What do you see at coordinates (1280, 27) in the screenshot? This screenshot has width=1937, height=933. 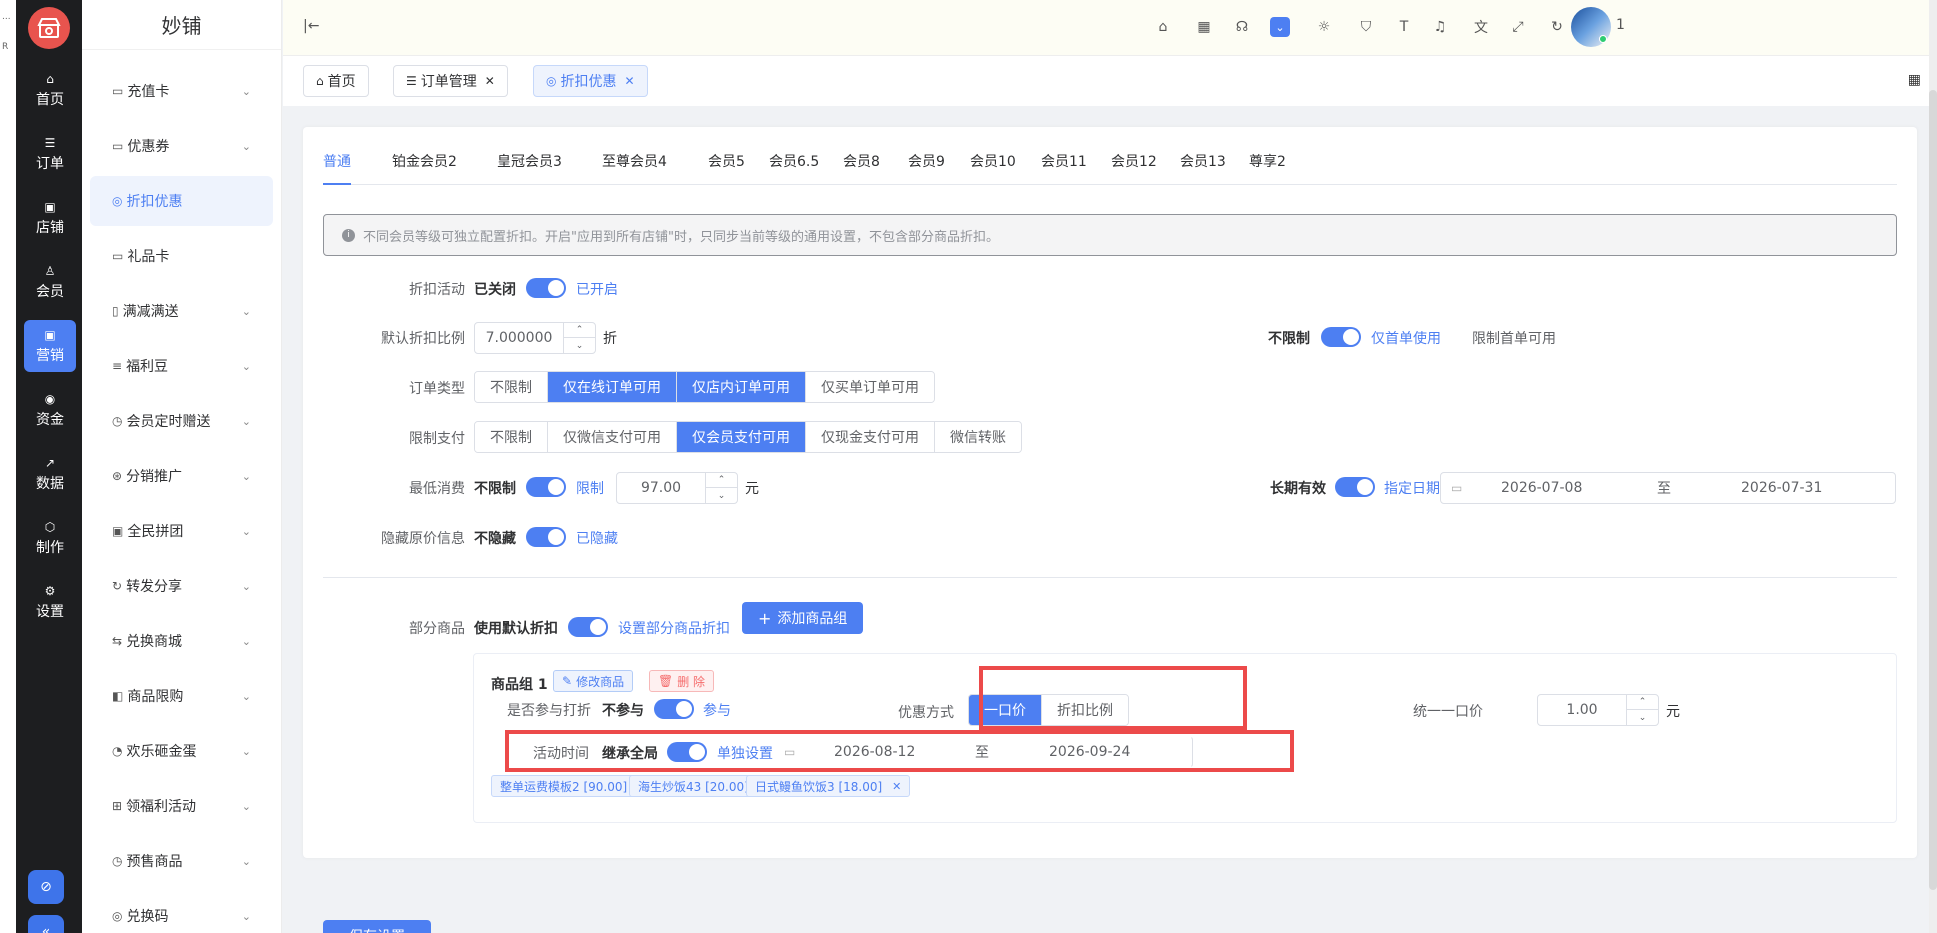 I see `dropdown-icon: ⌄` at bounding box center [1280, 27].